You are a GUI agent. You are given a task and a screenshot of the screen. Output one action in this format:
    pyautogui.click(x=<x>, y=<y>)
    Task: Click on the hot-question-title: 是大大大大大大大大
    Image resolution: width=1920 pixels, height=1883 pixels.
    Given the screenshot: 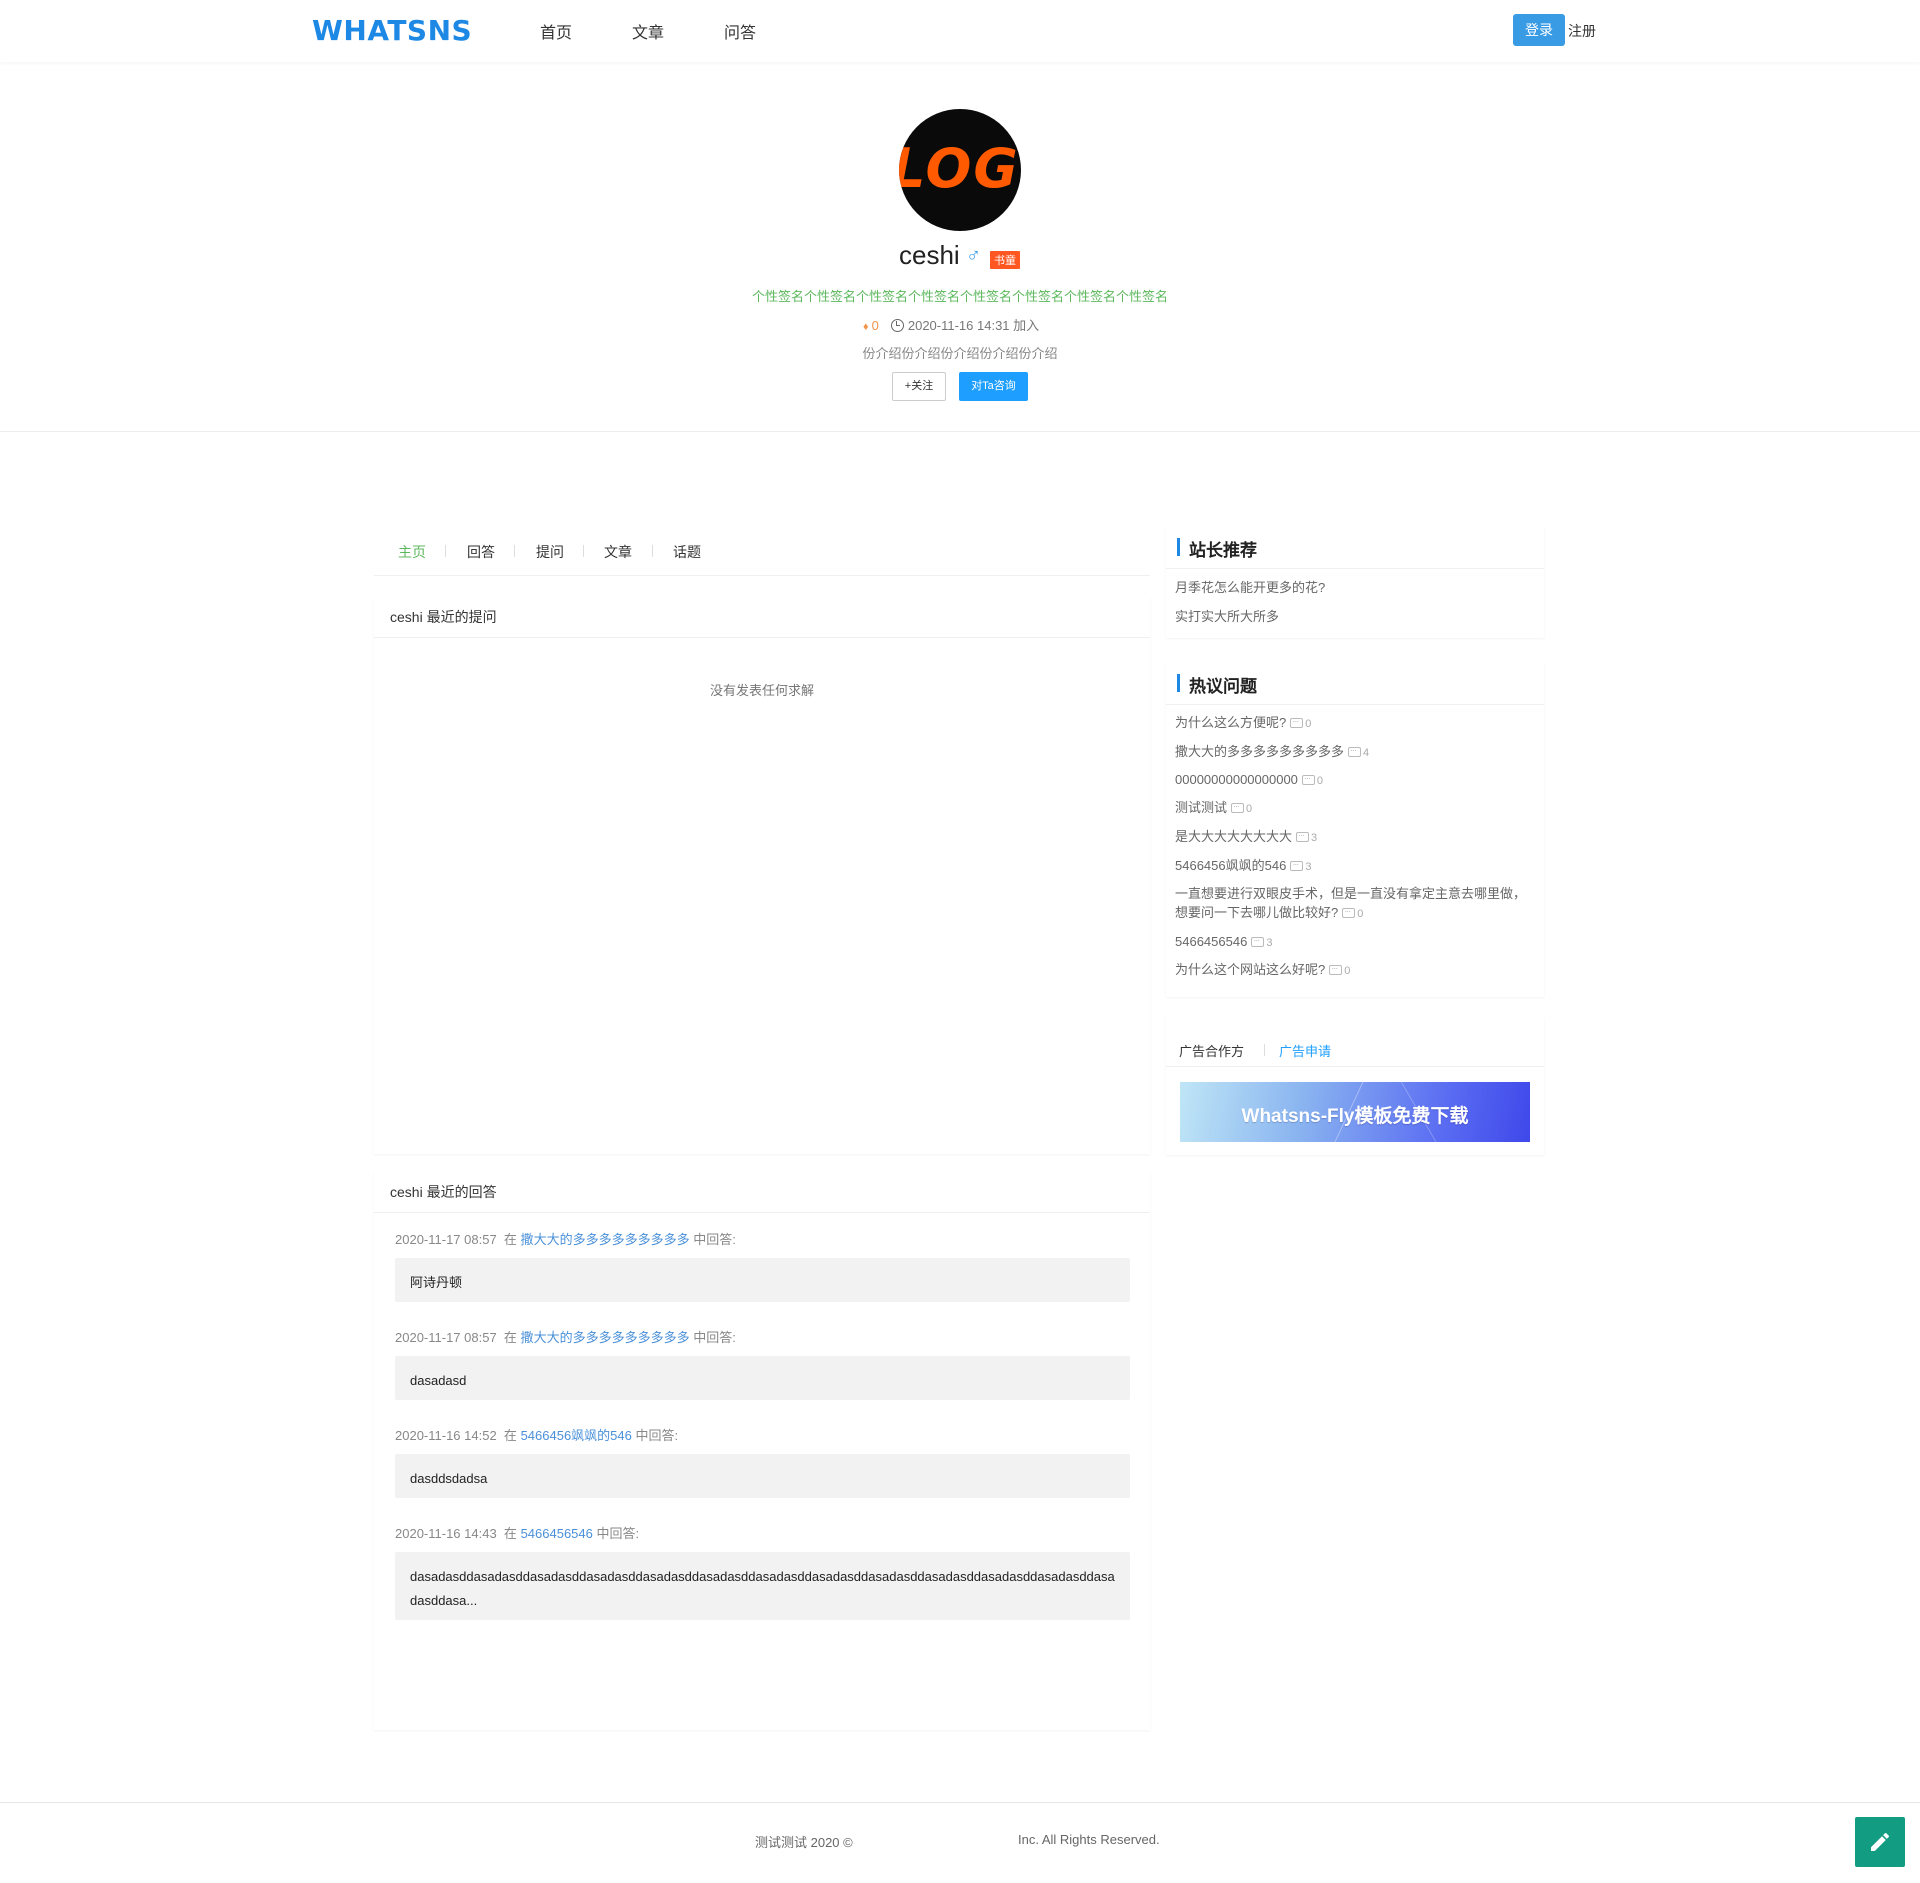 What is the action you would take?
    pyautogui.click(x=1234, y=836)
    